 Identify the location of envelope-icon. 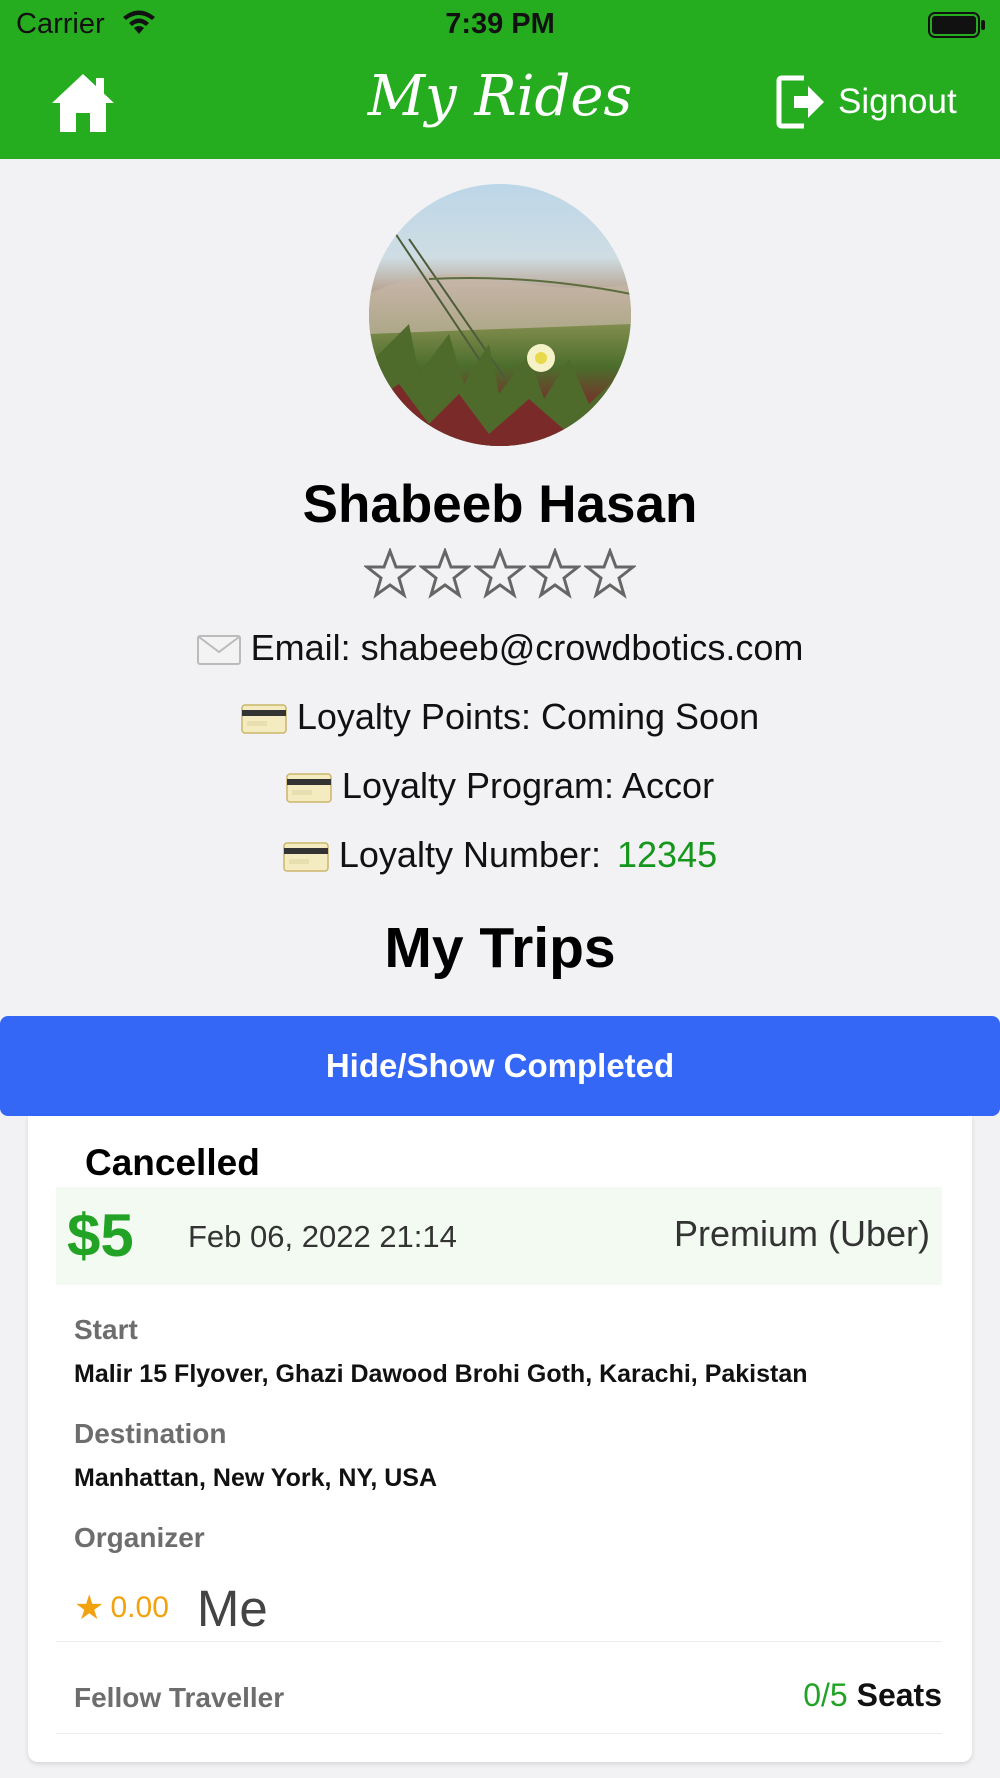
(218, 650).